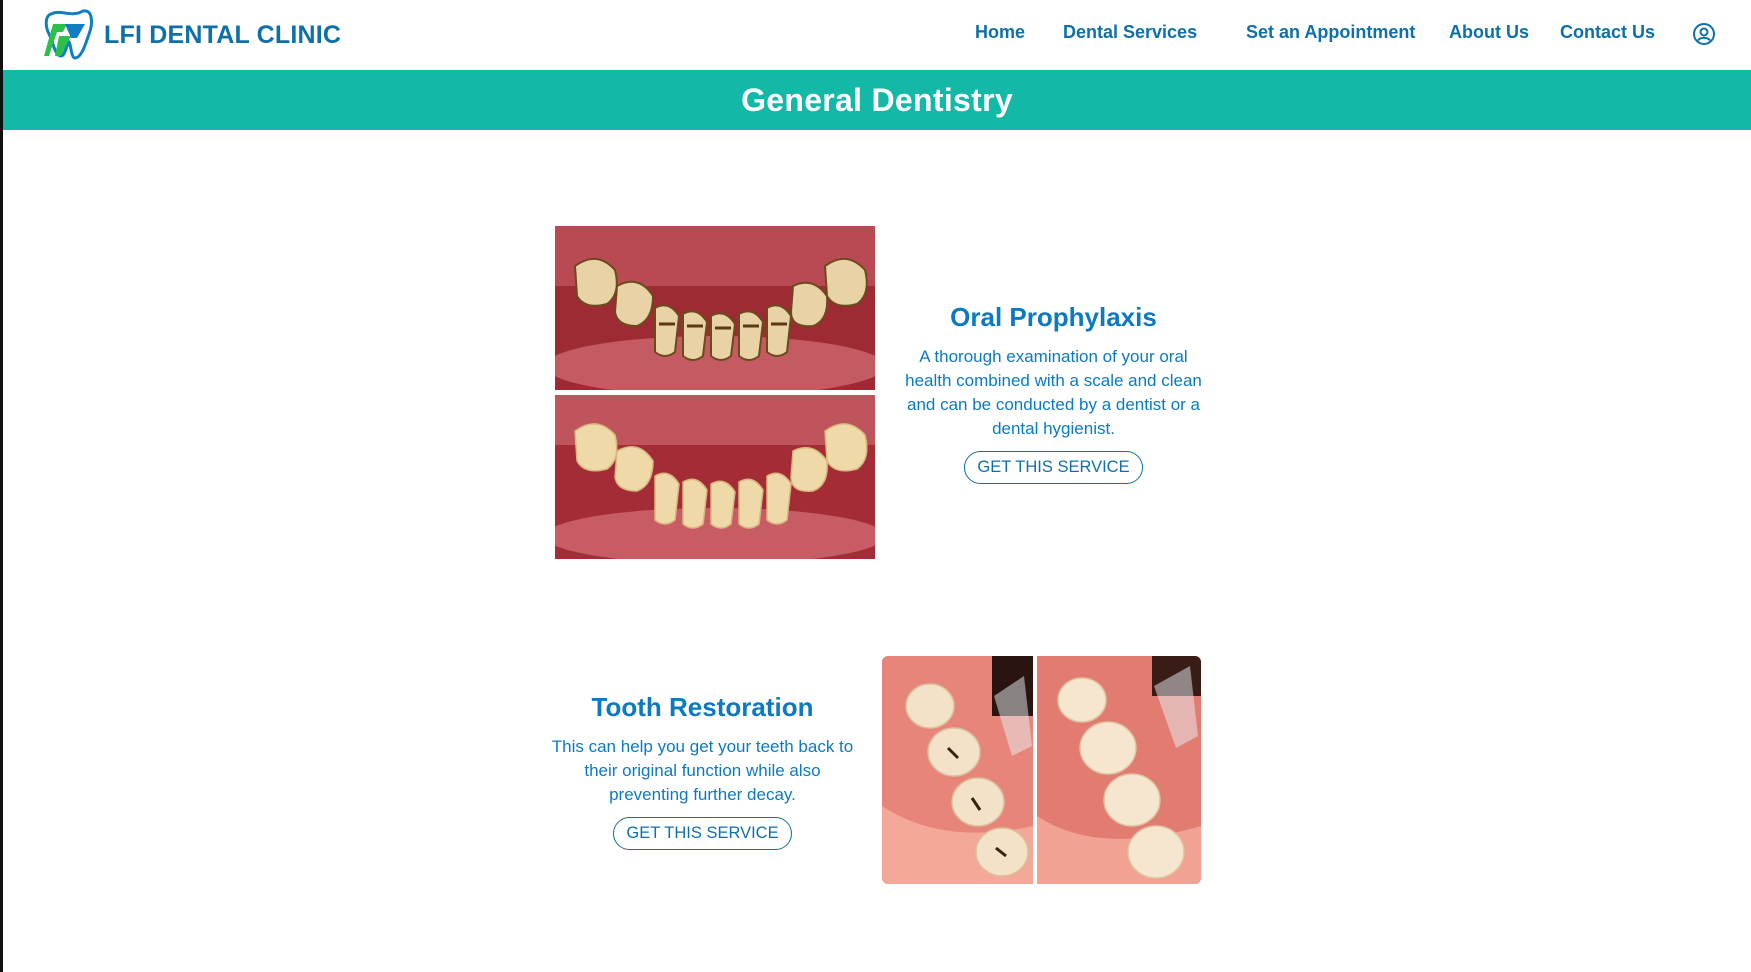 The image size is (1751, 972). I want to click on page-banner: General Dentistry, so click(877, 100).